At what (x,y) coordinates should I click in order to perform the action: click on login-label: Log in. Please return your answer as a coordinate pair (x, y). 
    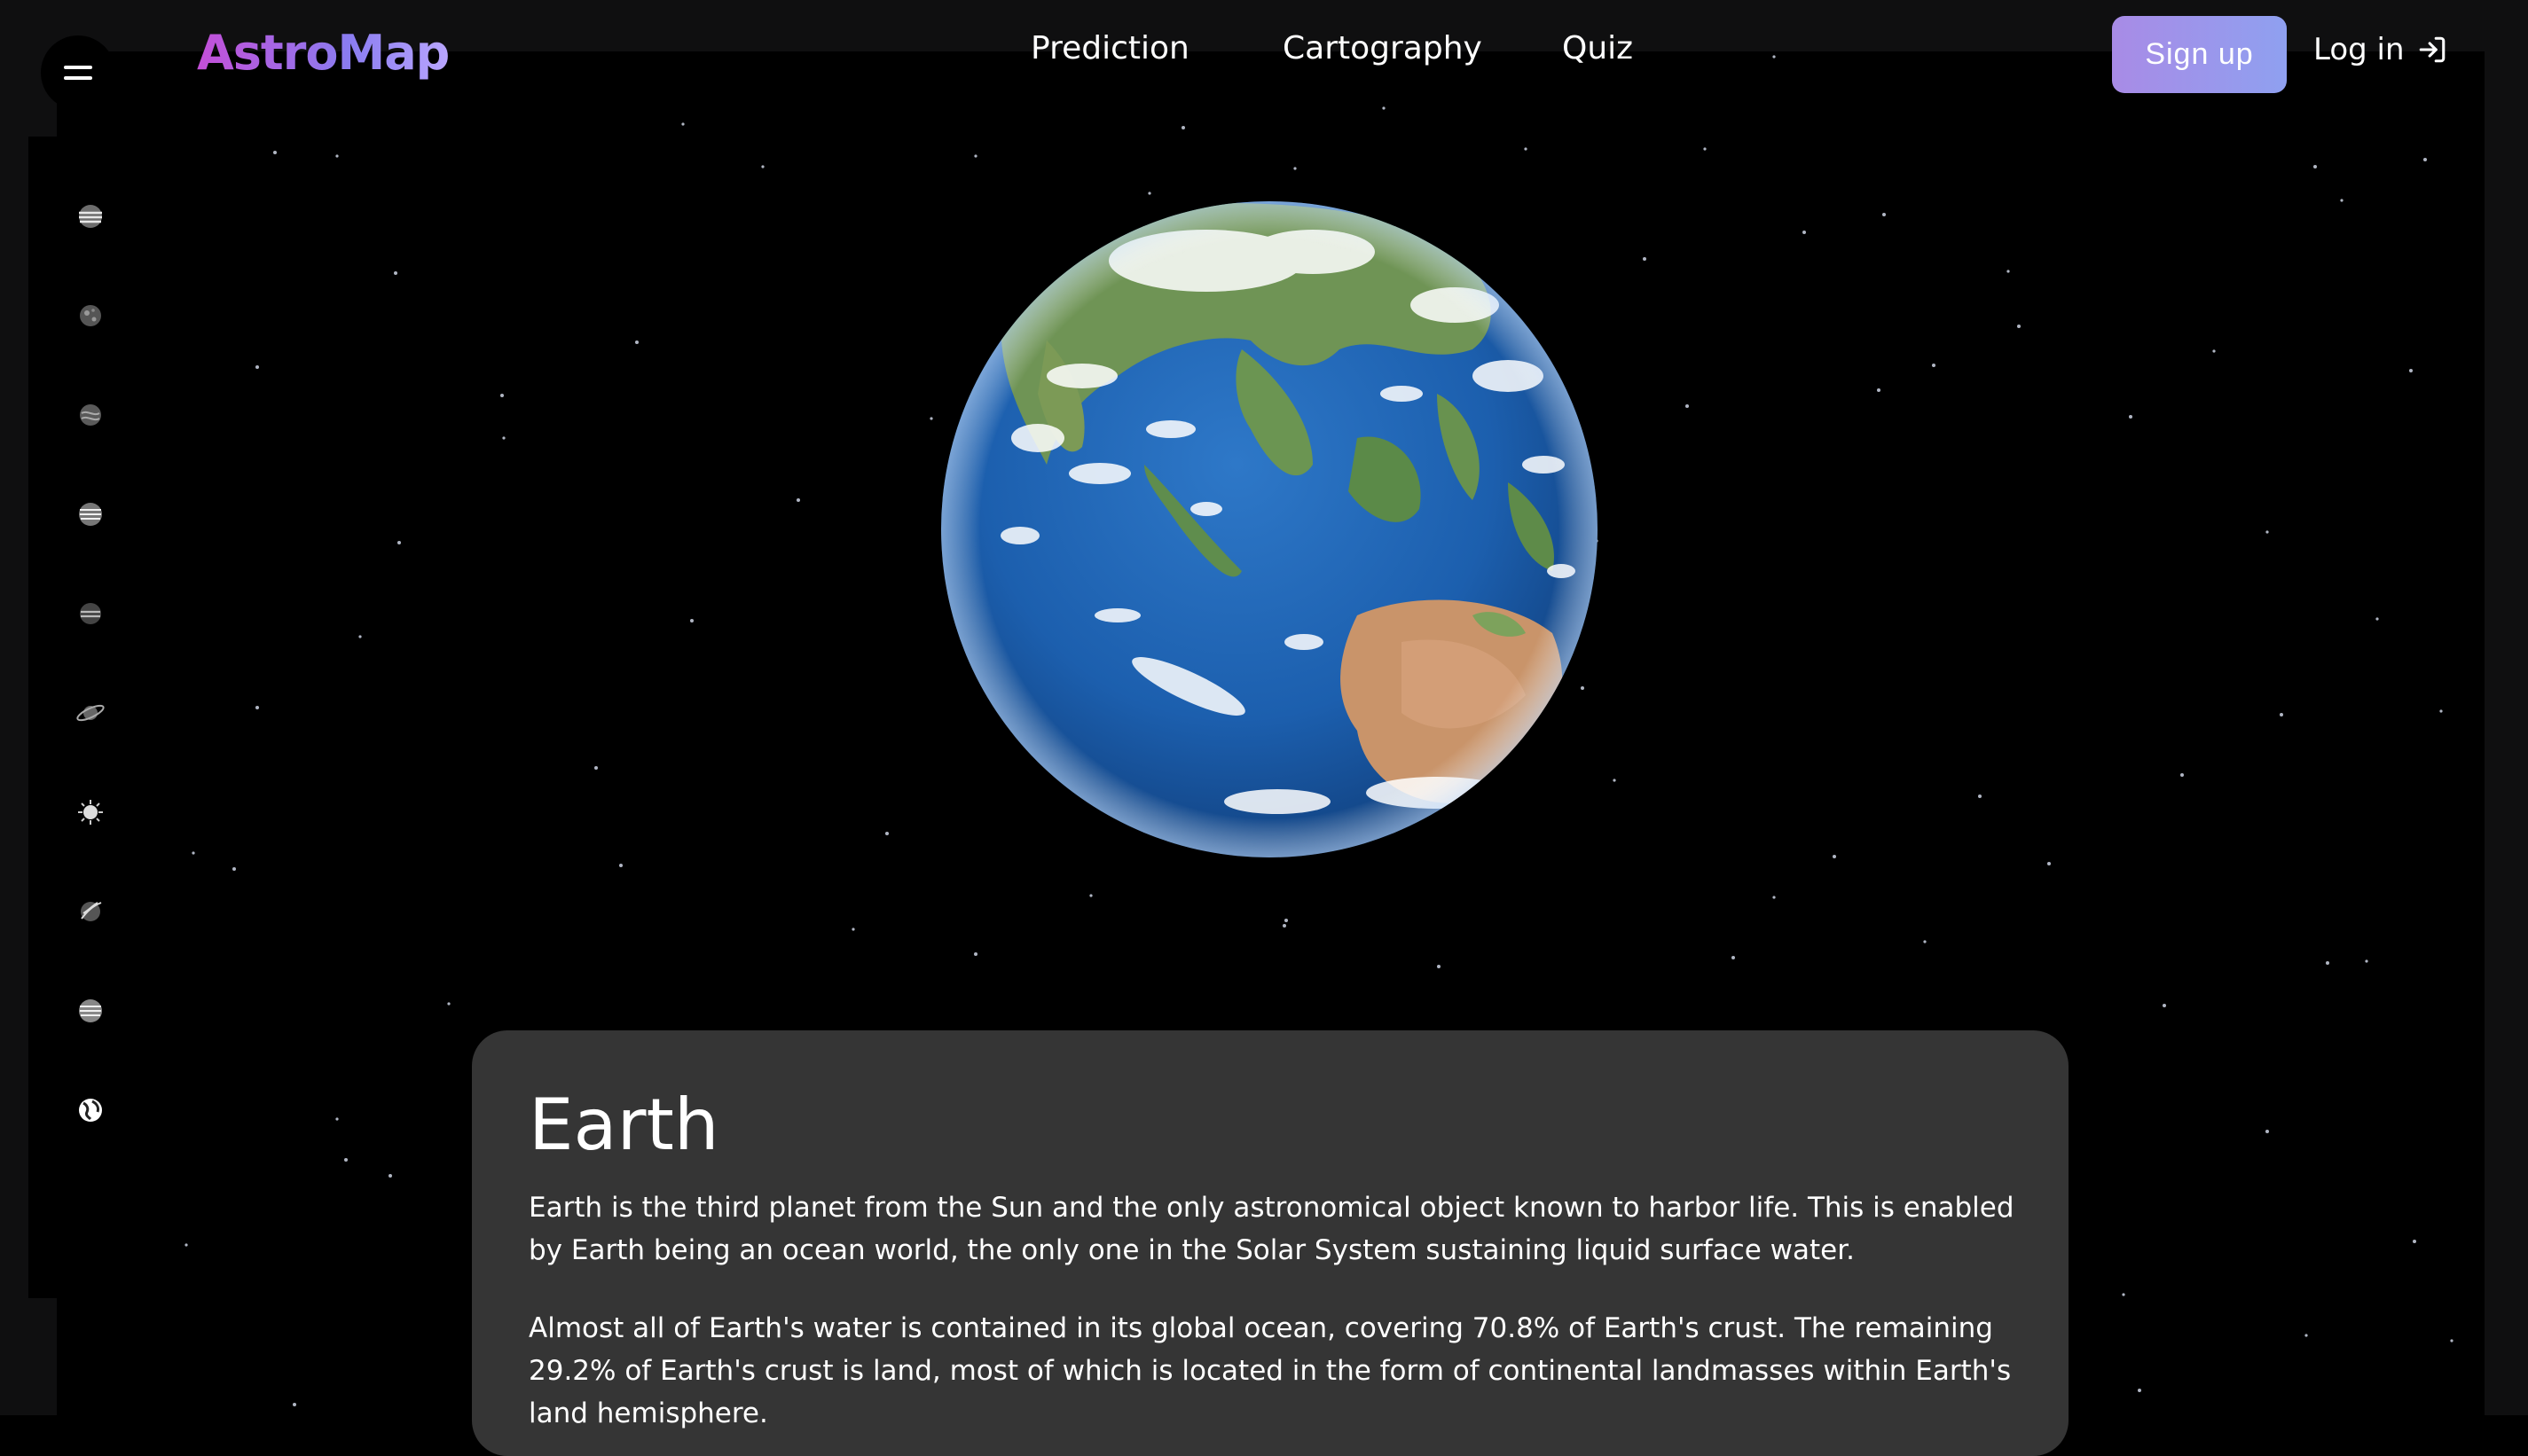
    Looking at the image, I should click on (2359, 49).